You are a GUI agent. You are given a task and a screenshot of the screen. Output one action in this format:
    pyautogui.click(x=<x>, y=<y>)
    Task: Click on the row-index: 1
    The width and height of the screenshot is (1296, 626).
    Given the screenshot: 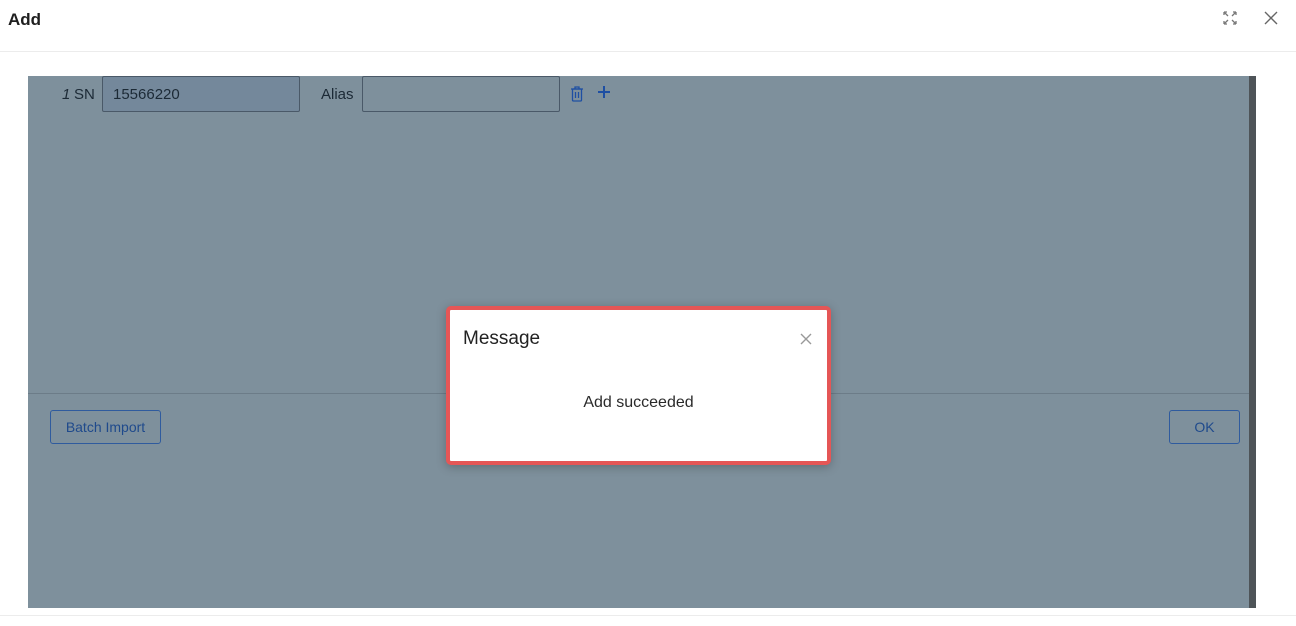 What is the action you would take?
    pyautogui.click(x=66, y=94)
    